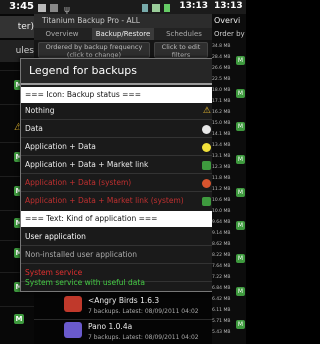  What do you see at coordinates (119, 111) in the screenshot?
I see `legend-row: Nothing ⚠` at bounding box center [119, 111].